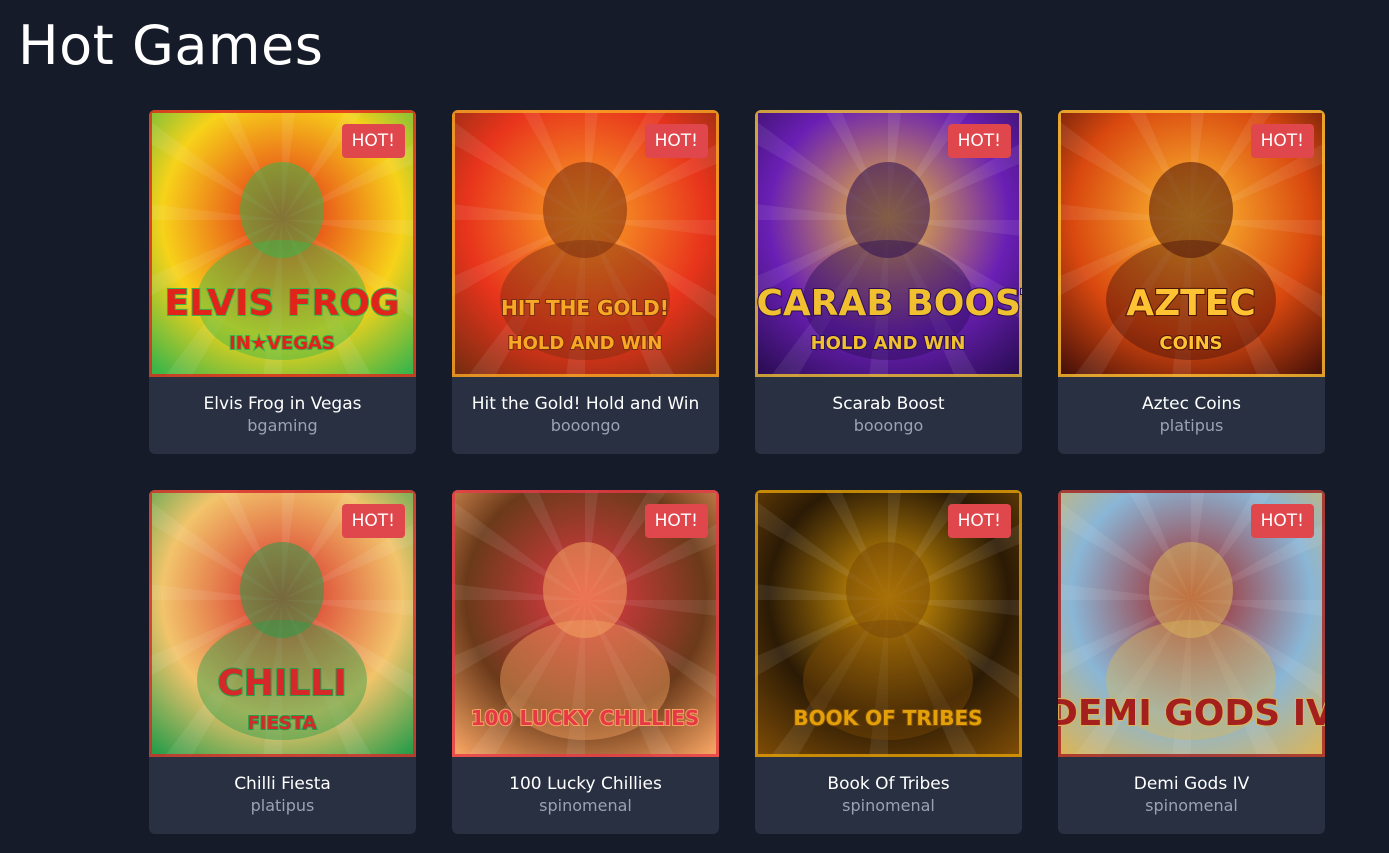 The image size is (1389, 853). Describe the element at coordinates (585, 718) in the screenshot. I see `game-logo-text: 100 LUCKY CHILLIES` at that location.